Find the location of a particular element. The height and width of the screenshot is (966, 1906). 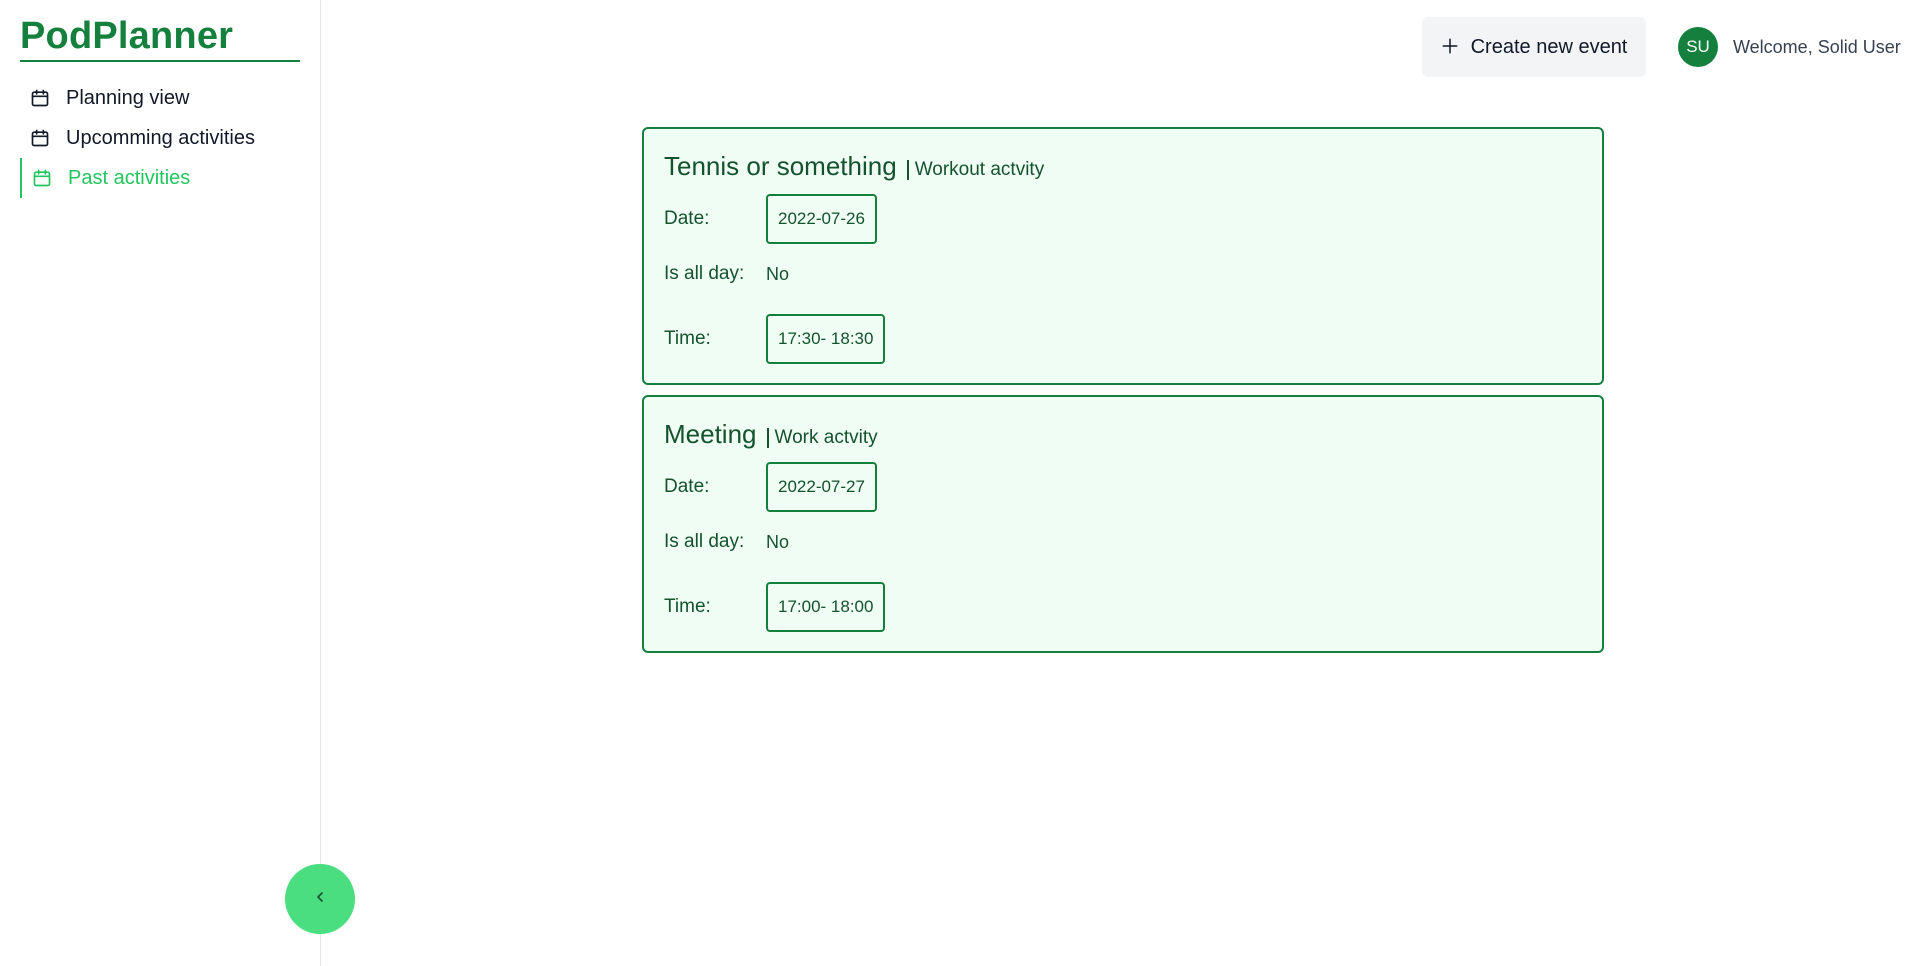

collapse-sidebar-button is located at coordinates (320, 899).